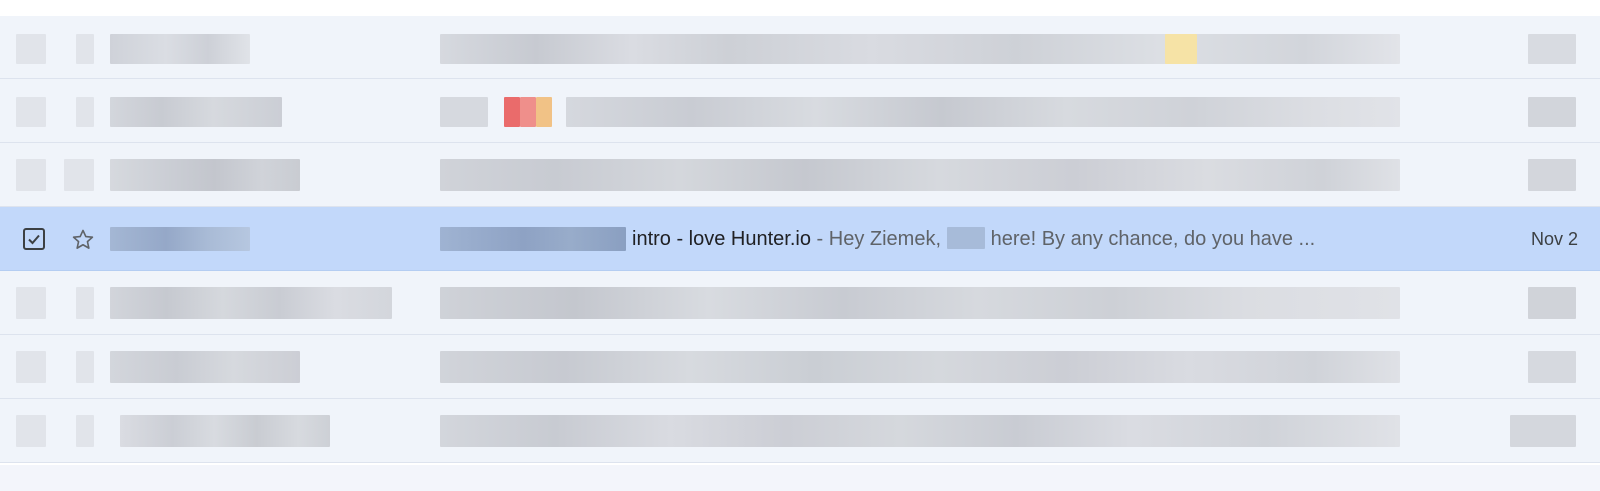 Image resolution: width=1600 pixels, height=491 pixels. Describe the element at coordinates (1554, 239) in the screenshot. I see `email-date: Nov 2` at that location.